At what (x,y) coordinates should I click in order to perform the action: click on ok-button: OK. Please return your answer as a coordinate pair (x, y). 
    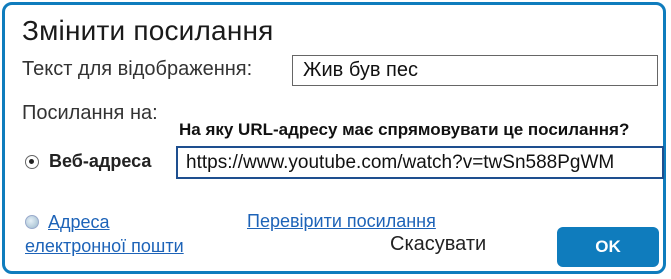
    Looking at the image, I should click on (608, 247).